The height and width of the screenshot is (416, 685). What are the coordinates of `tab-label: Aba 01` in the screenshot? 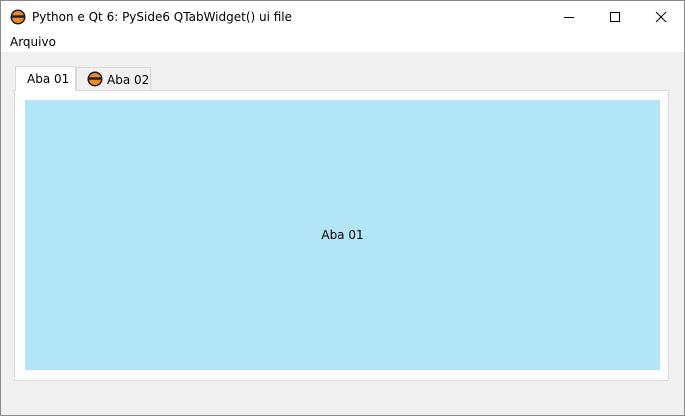 It's located at (48, 79).